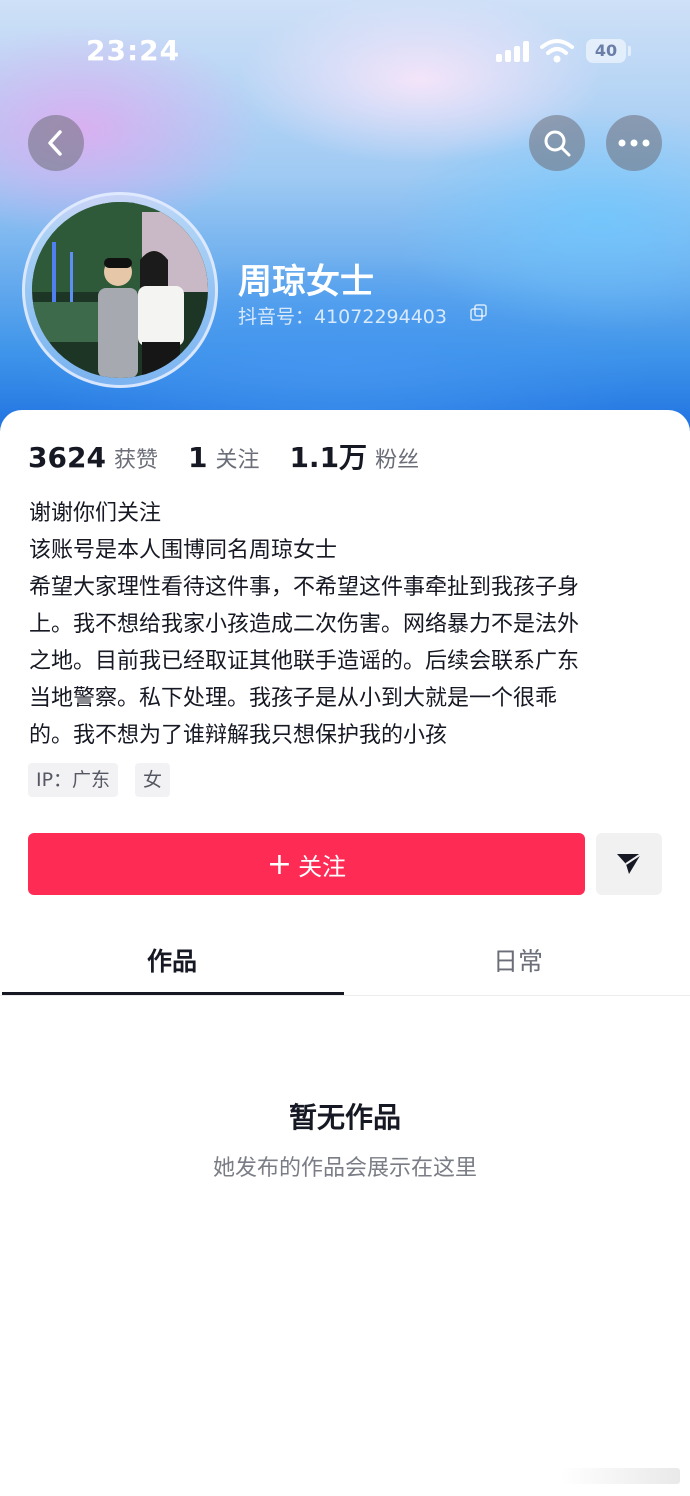  I want to click on empty-state-subtitle: 她发布的作品会展示在这里, so click(344, 1168).